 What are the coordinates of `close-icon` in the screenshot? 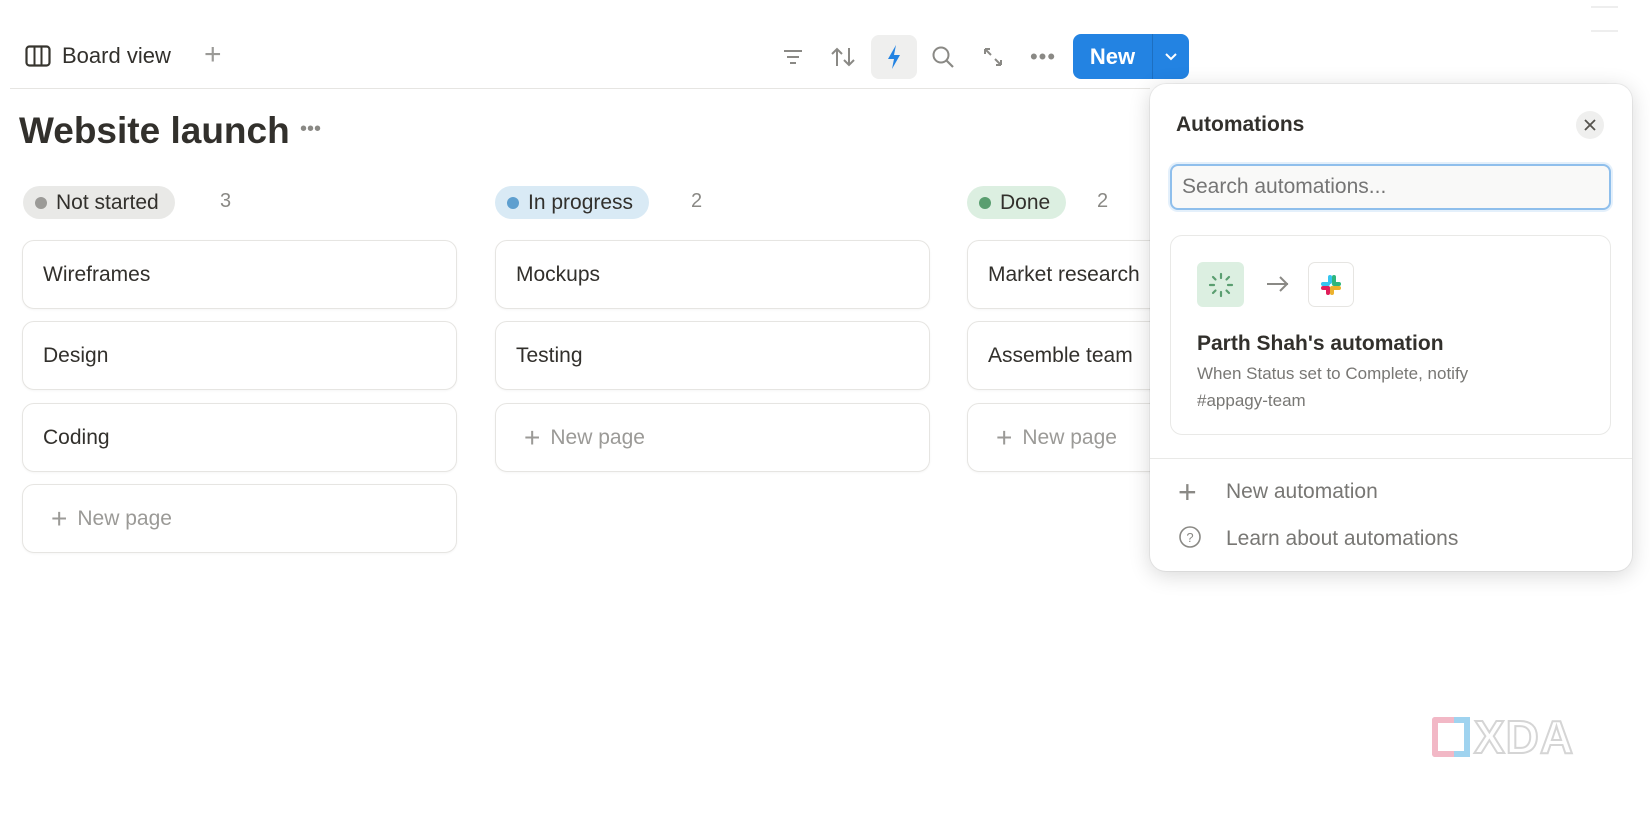 It's located at (1590, 125).